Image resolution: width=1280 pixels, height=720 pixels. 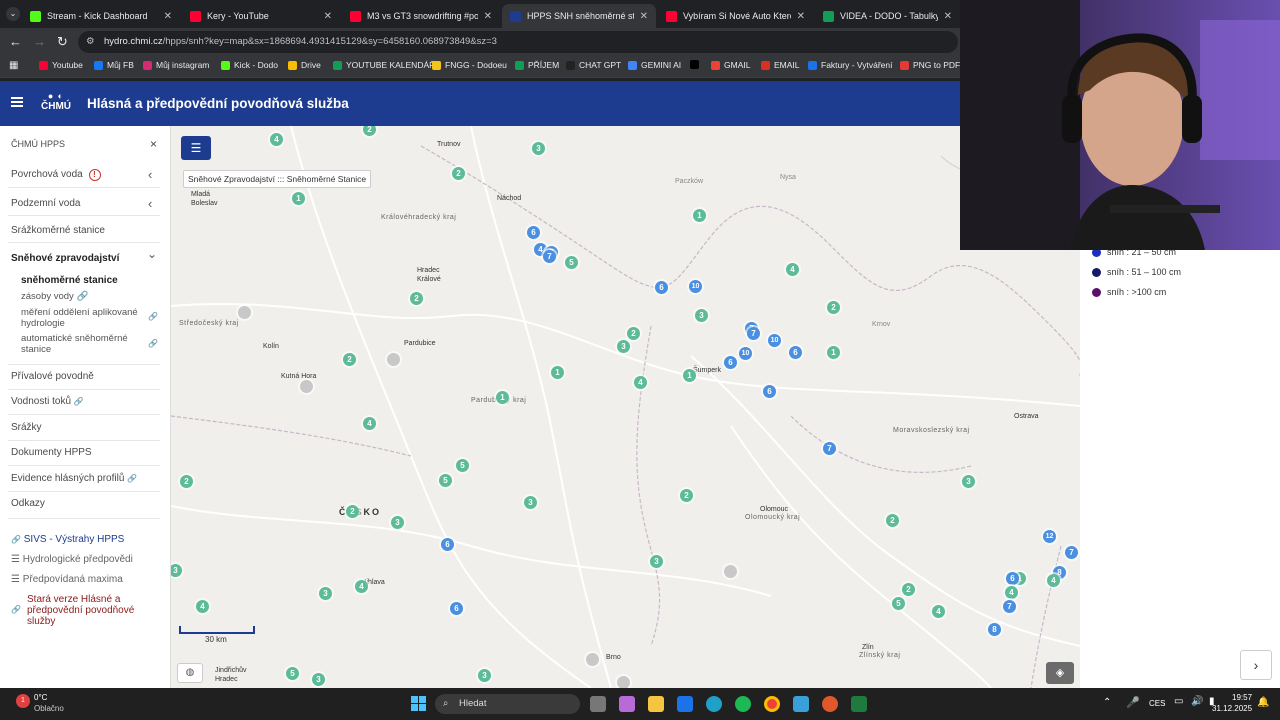 What do you see at coordinates (419, 704) in the screenshot?
I see `start-icon` at bounding box center [419, 704].